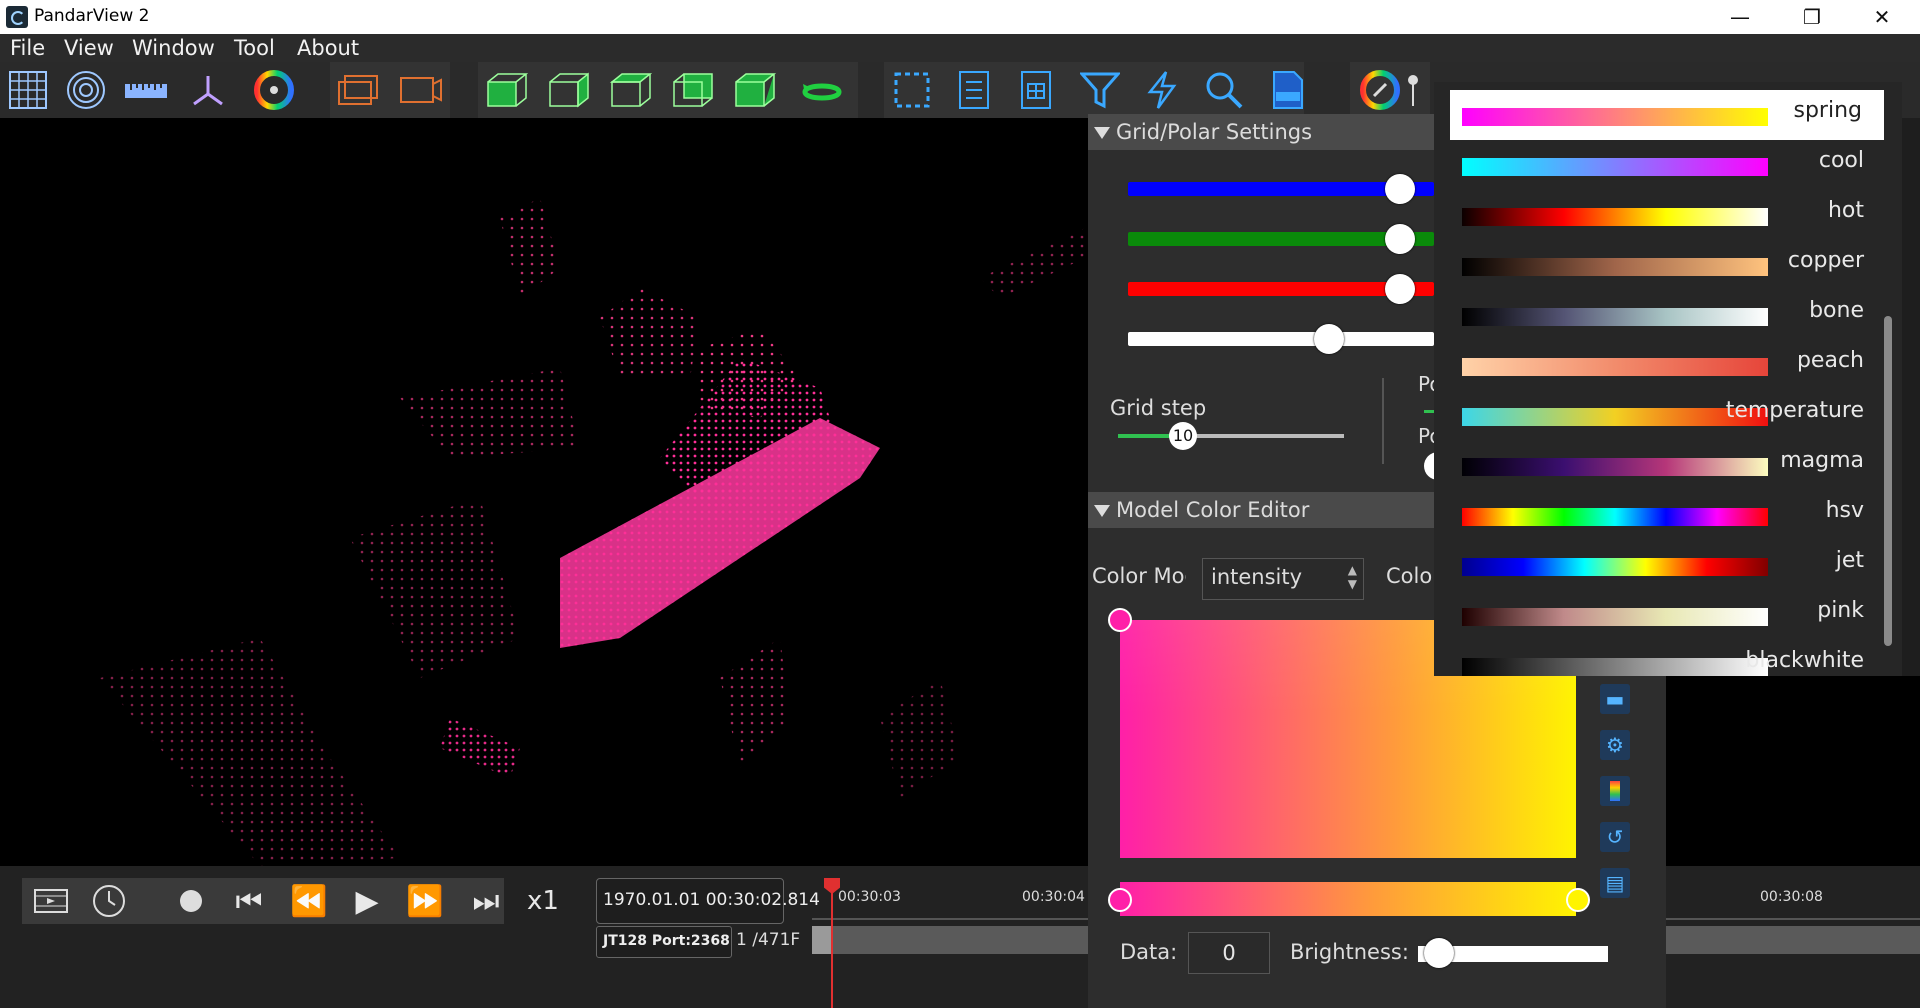  I want to click on colormap-name: cool, so click(1841, 160).